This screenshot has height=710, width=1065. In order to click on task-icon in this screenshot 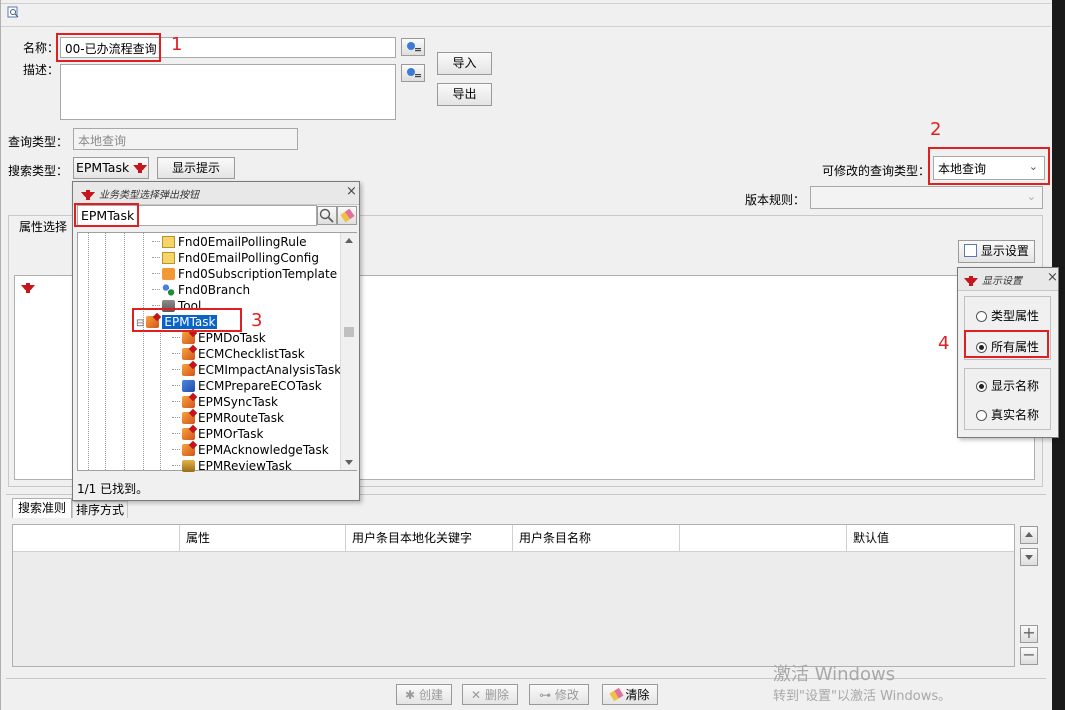, I will do `click(188, 434)`.